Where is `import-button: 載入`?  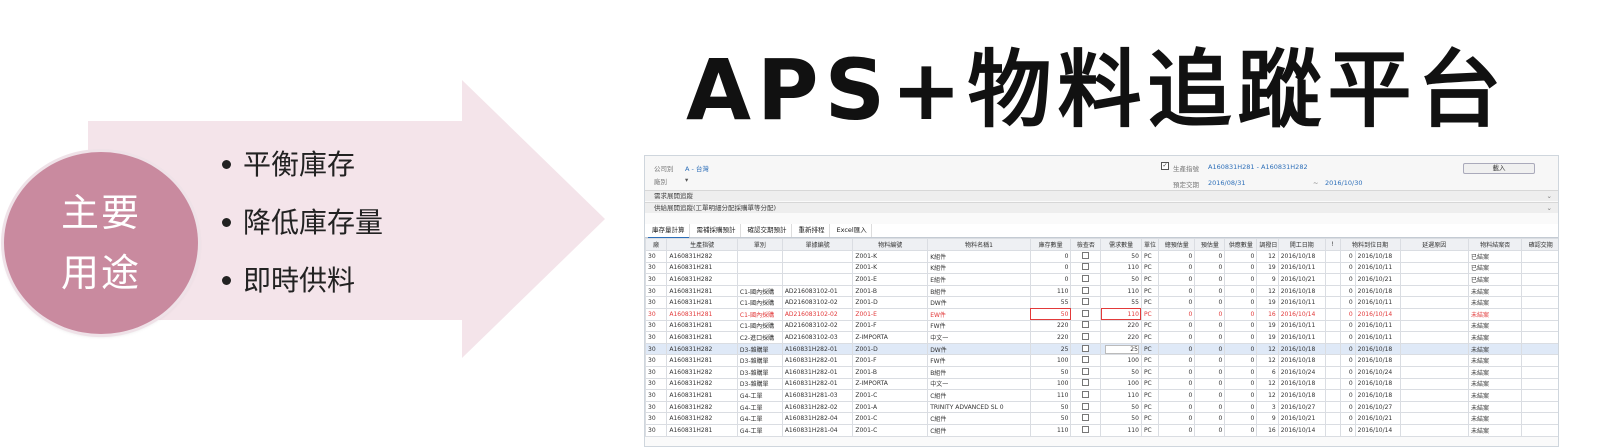
import-button: 載入 is located at coordinates (1499, 168).